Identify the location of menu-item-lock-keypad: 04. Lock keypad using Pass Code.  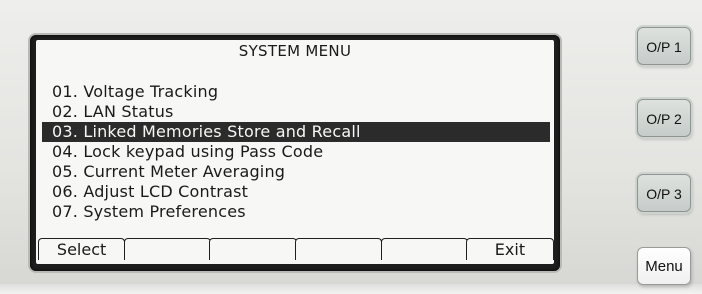
(296, 152).